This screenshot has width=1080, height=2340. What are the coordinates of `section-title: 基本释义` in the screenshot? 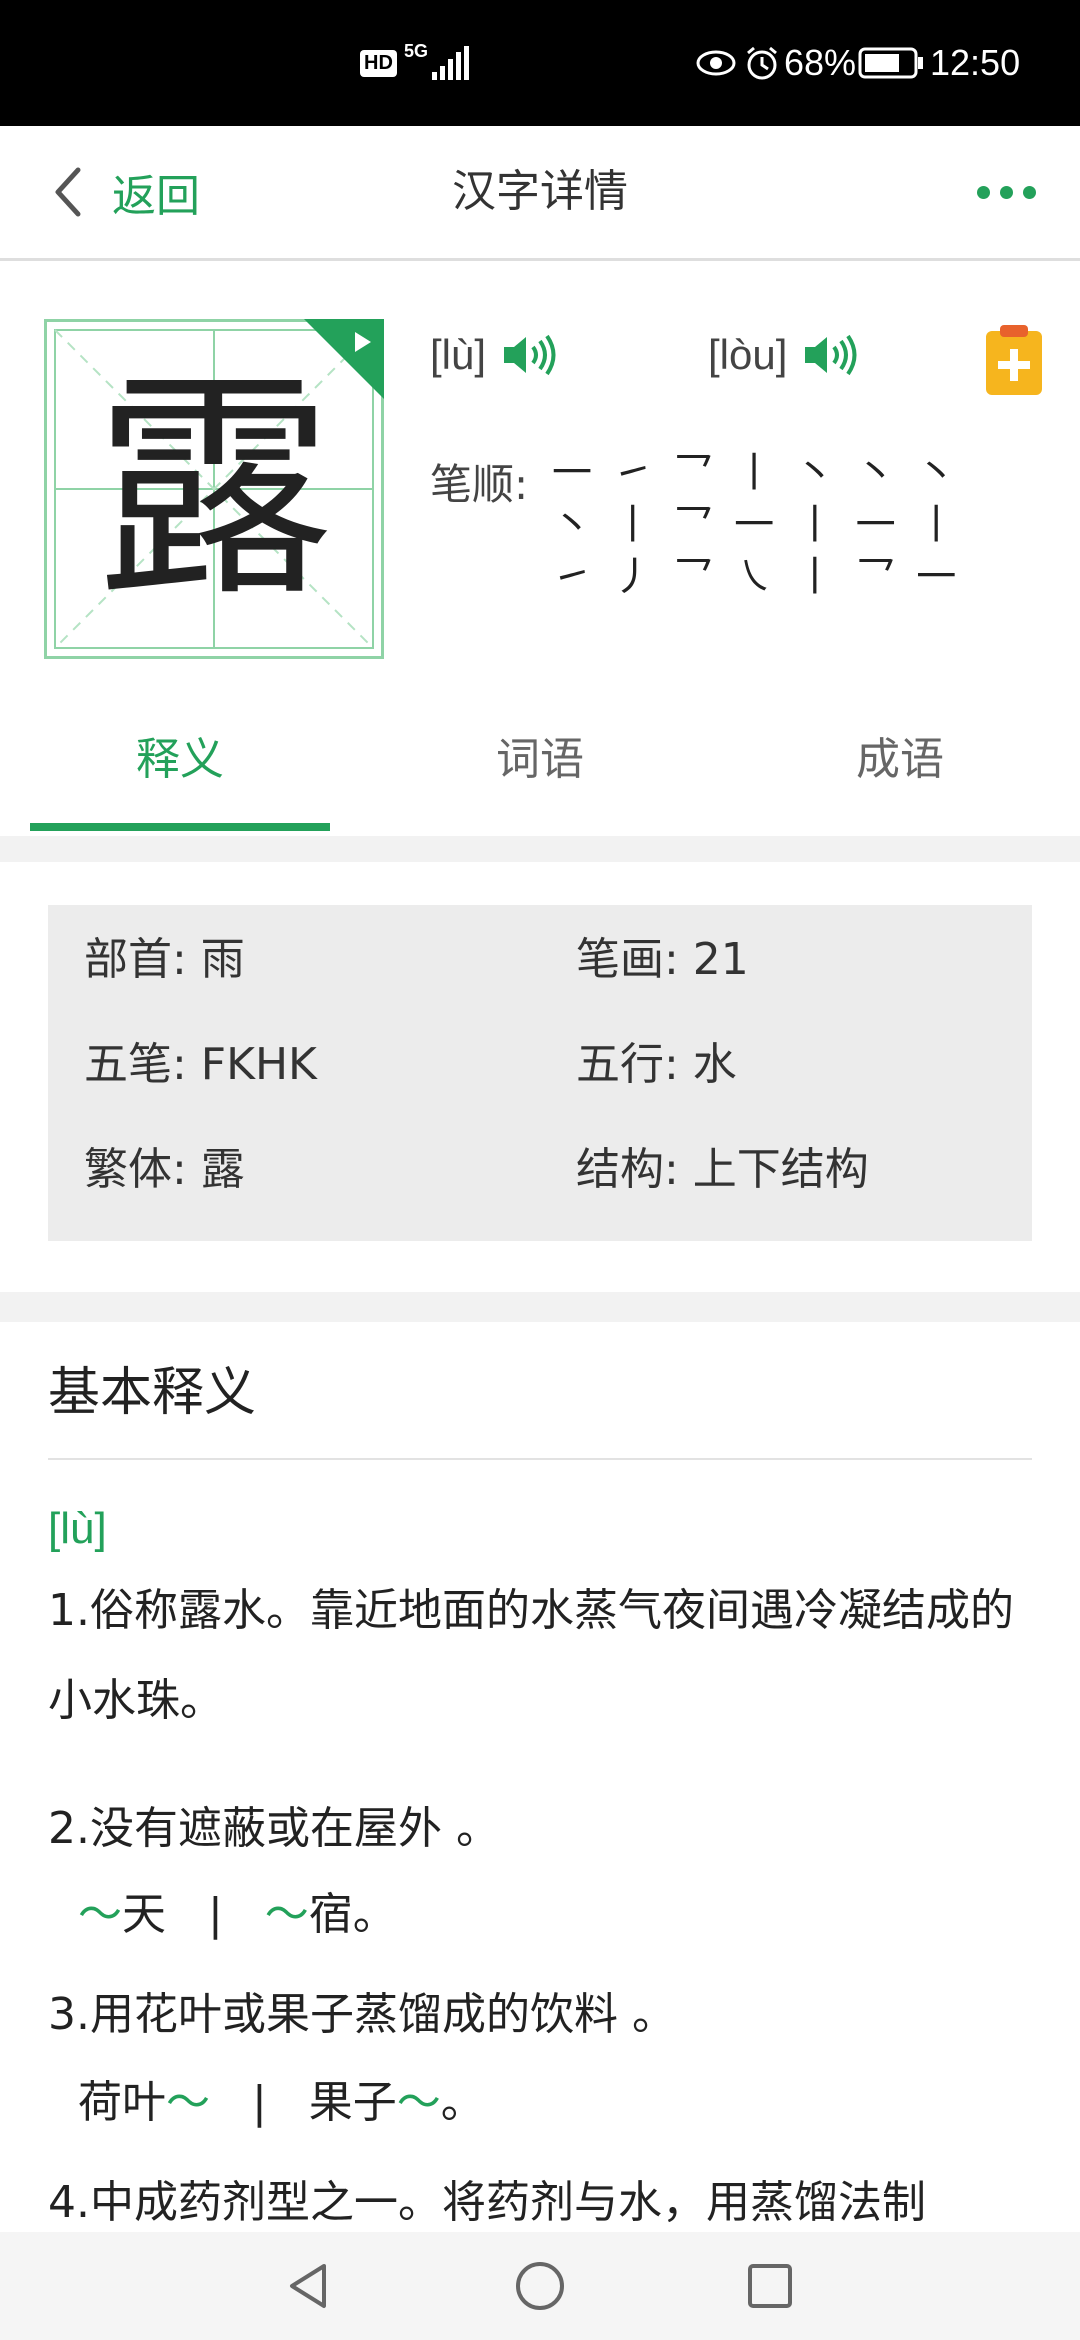 It's located at (152, 1393).